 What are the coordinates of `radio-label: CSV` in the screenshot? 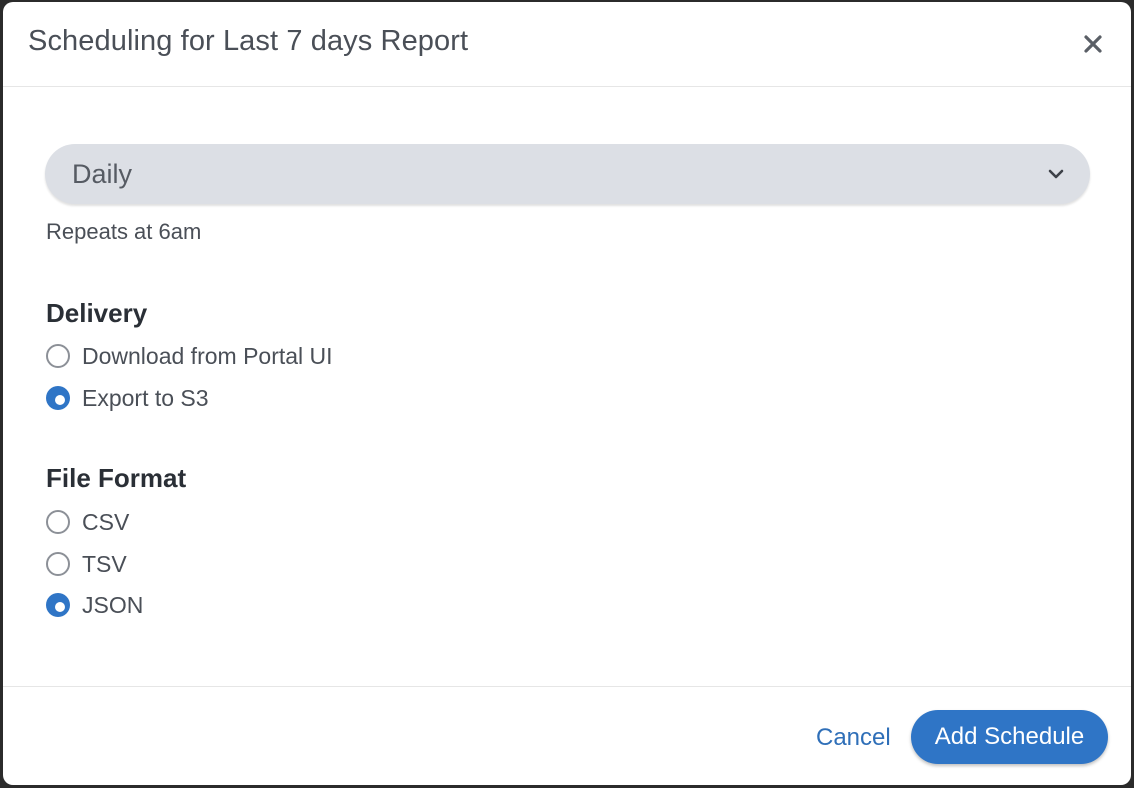 It's located at (106, 521).